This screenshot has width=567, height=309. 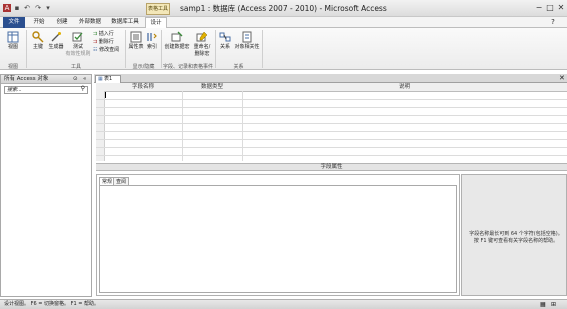 I want to click on nav-pane-title: 所有 Access 对象, so click(x=26, y=79).